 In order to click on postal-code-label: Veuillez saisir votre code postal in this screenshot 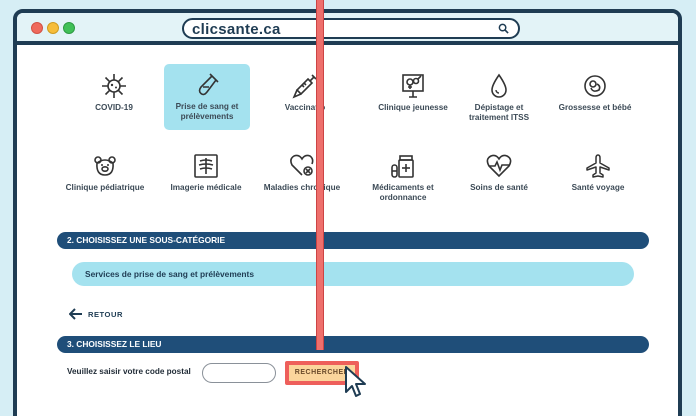, I will do `click(129, 371)`.